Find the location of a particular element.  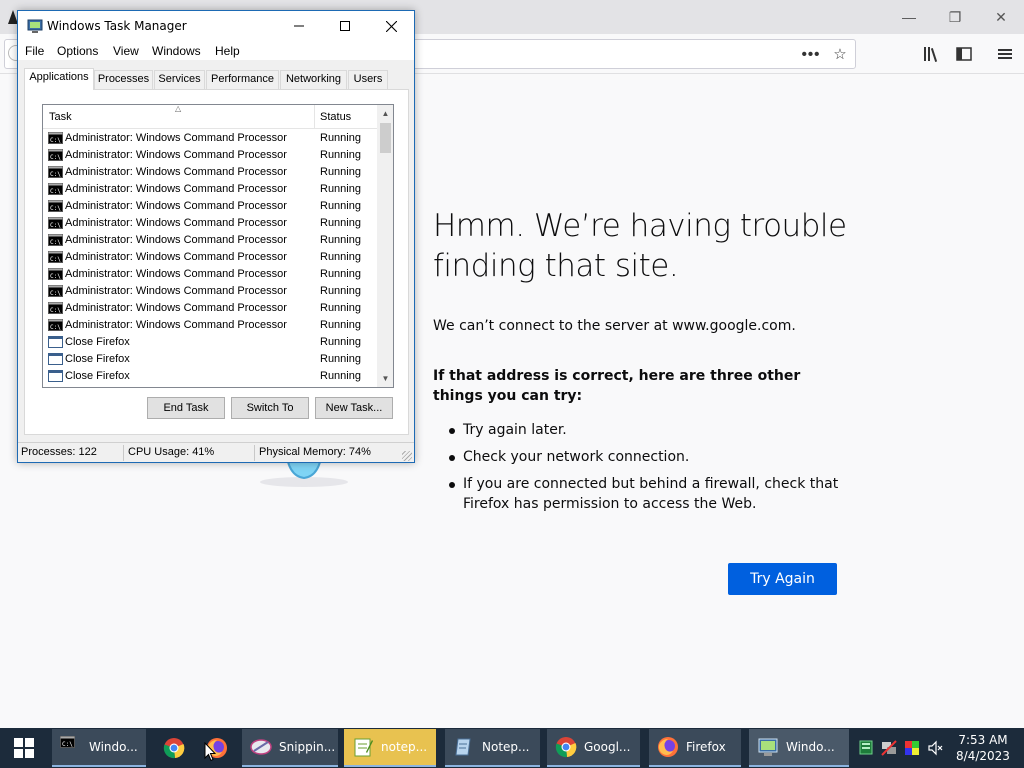

vertical-scrollbar: ▲ ▼ is located at coordinates (385, 246).